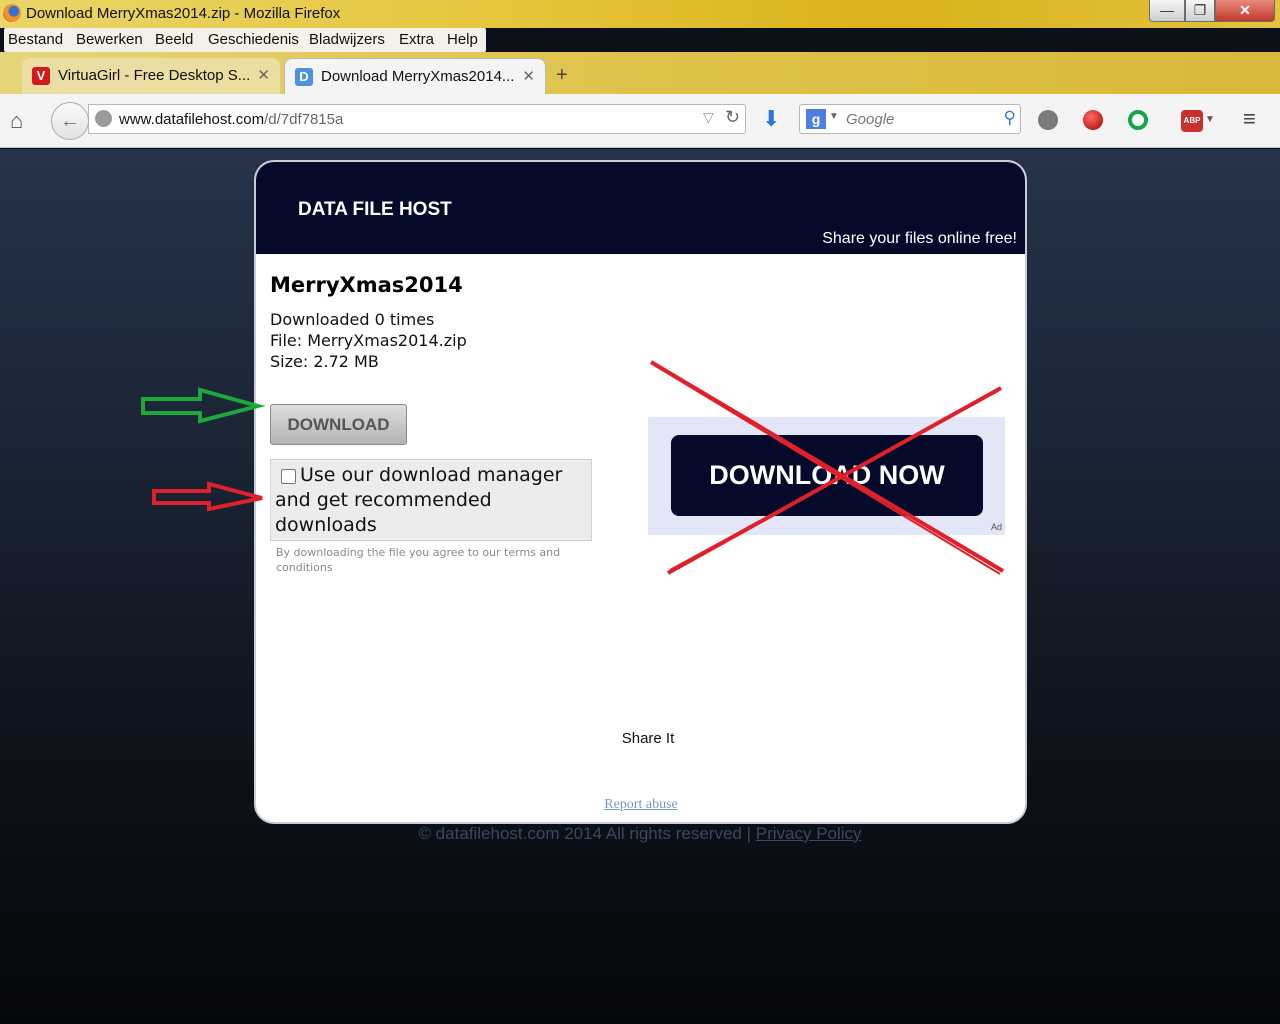  I want to click on green-arrow-icon, so click(203, 405).